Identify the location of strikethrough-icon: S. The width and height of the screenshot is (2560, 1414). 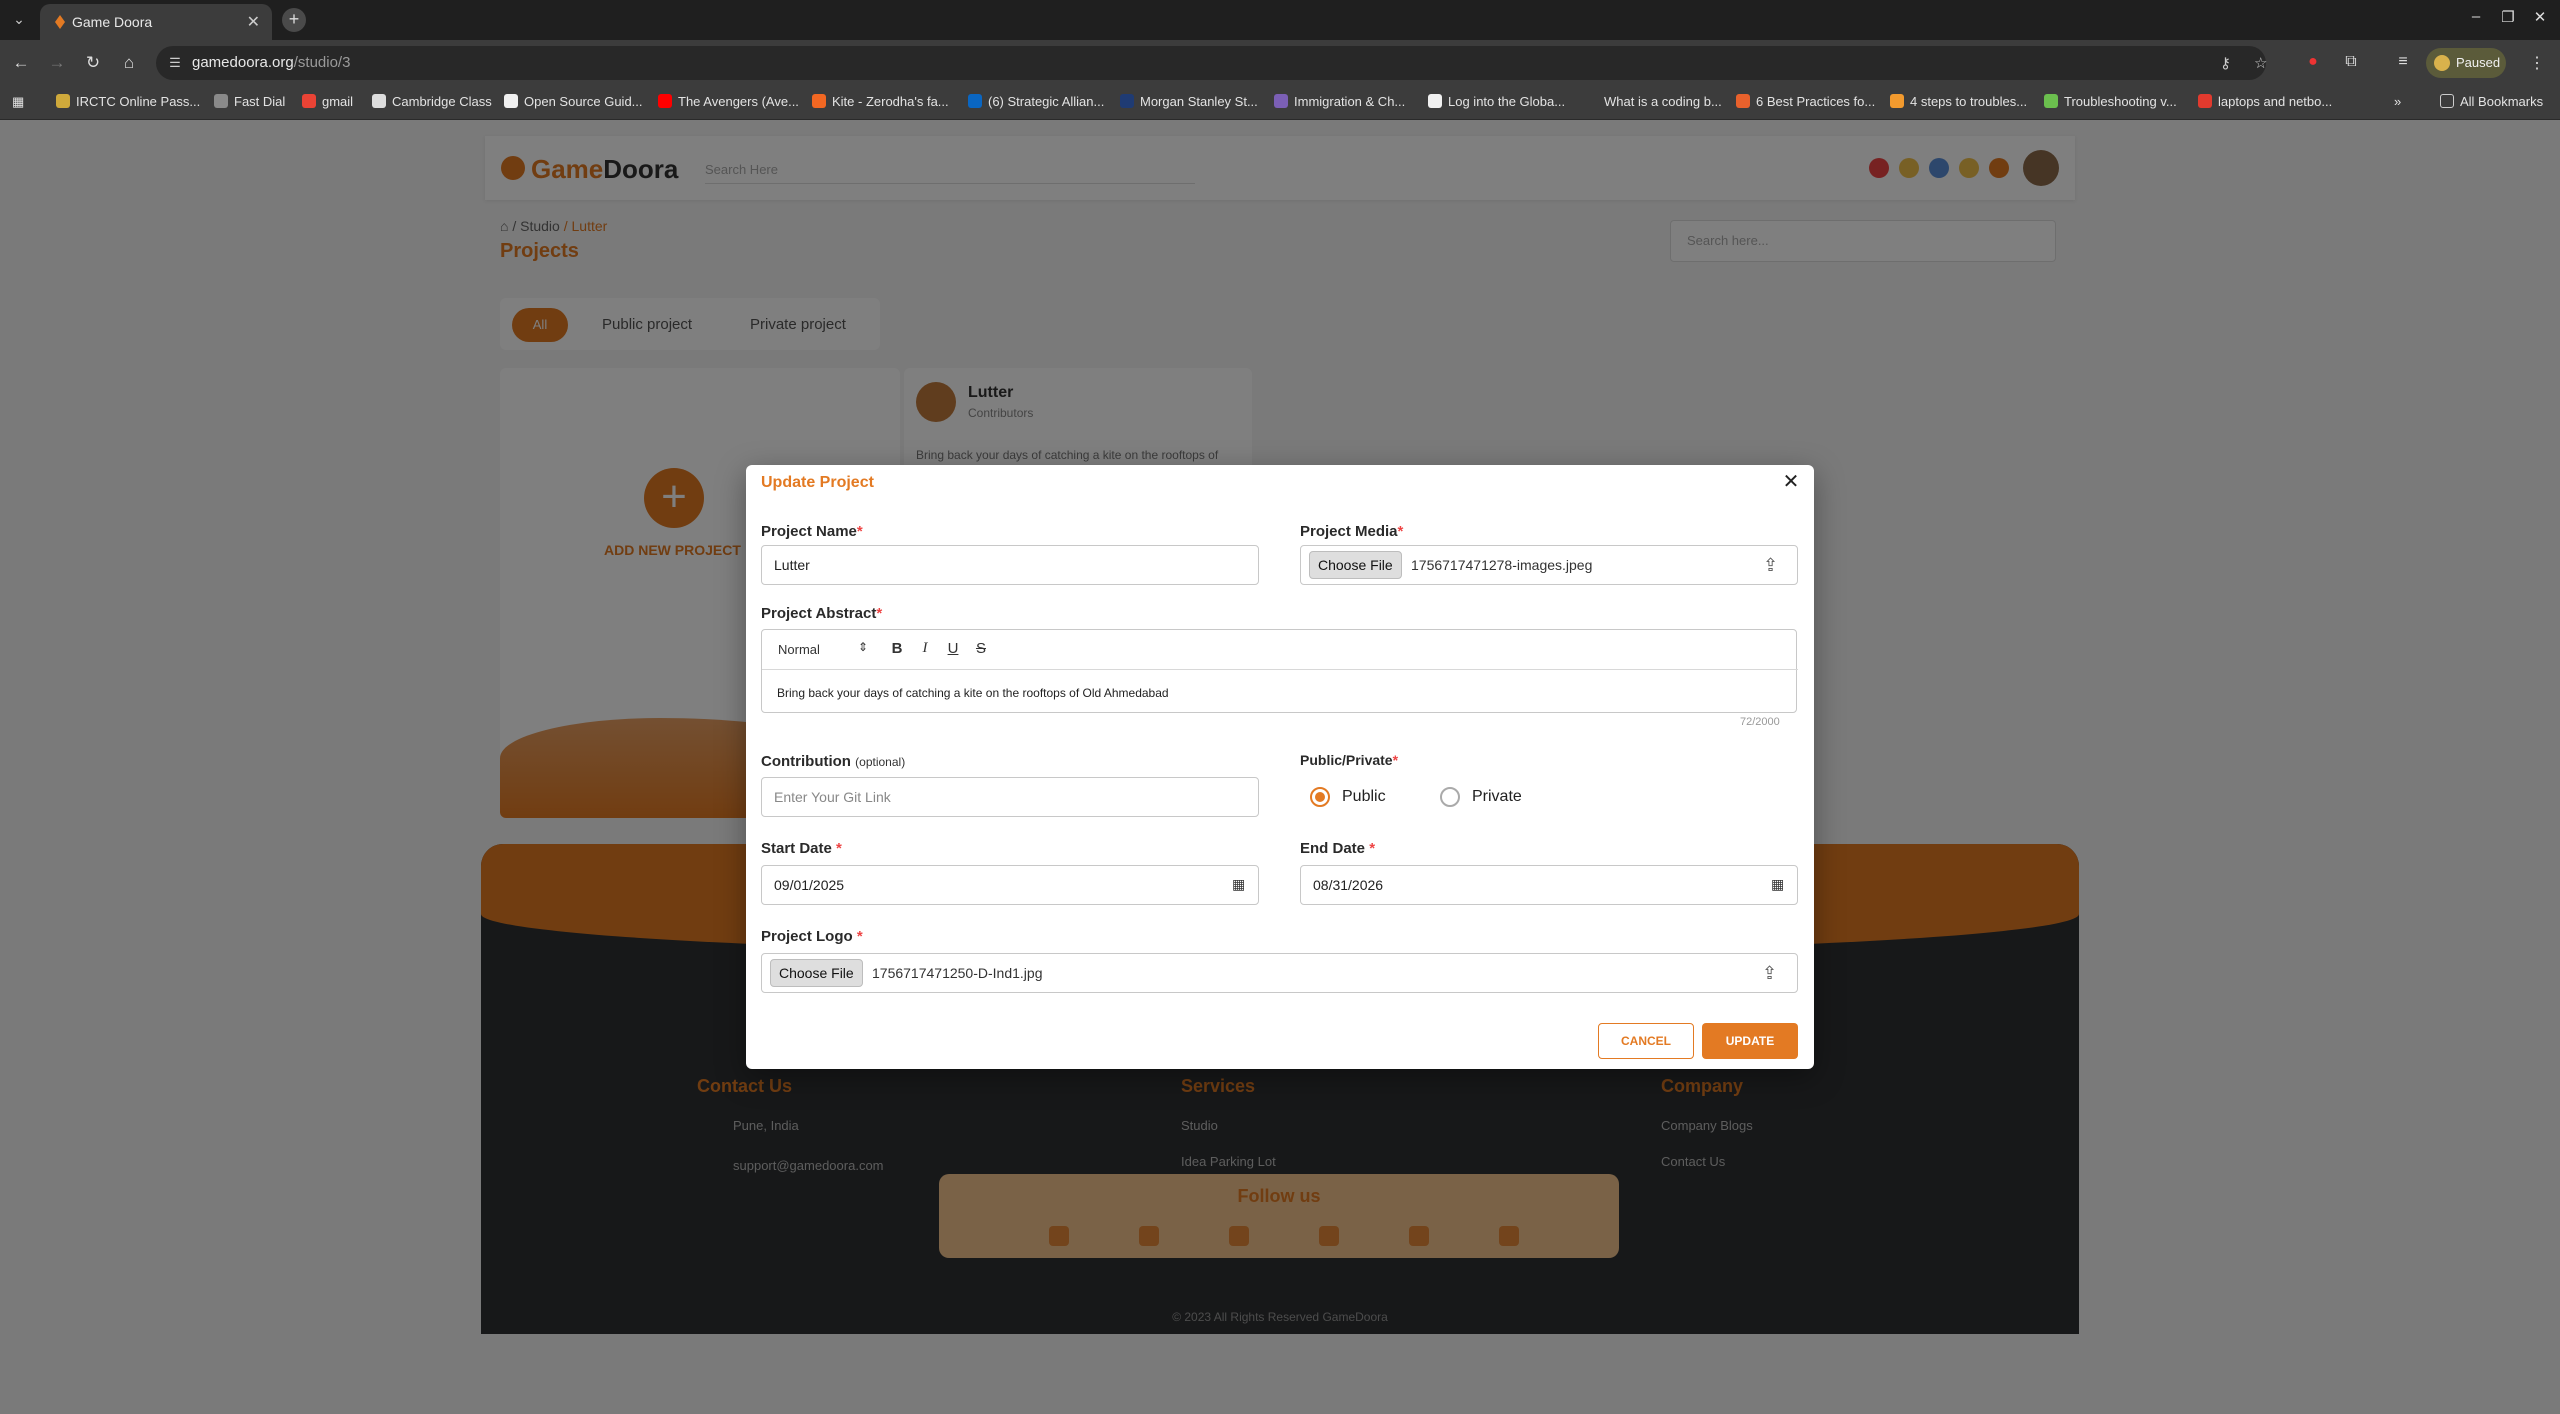
(981, 650).